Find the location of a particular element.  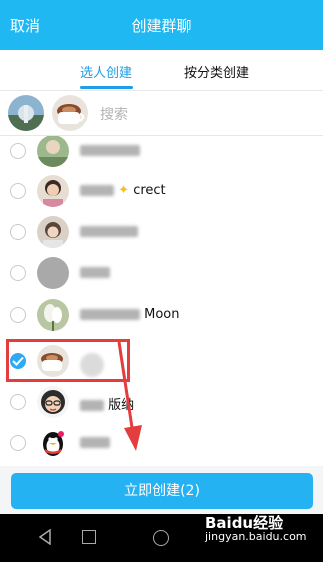

create-group-button: 立即创建(2) is located at coordinates (162, 491).